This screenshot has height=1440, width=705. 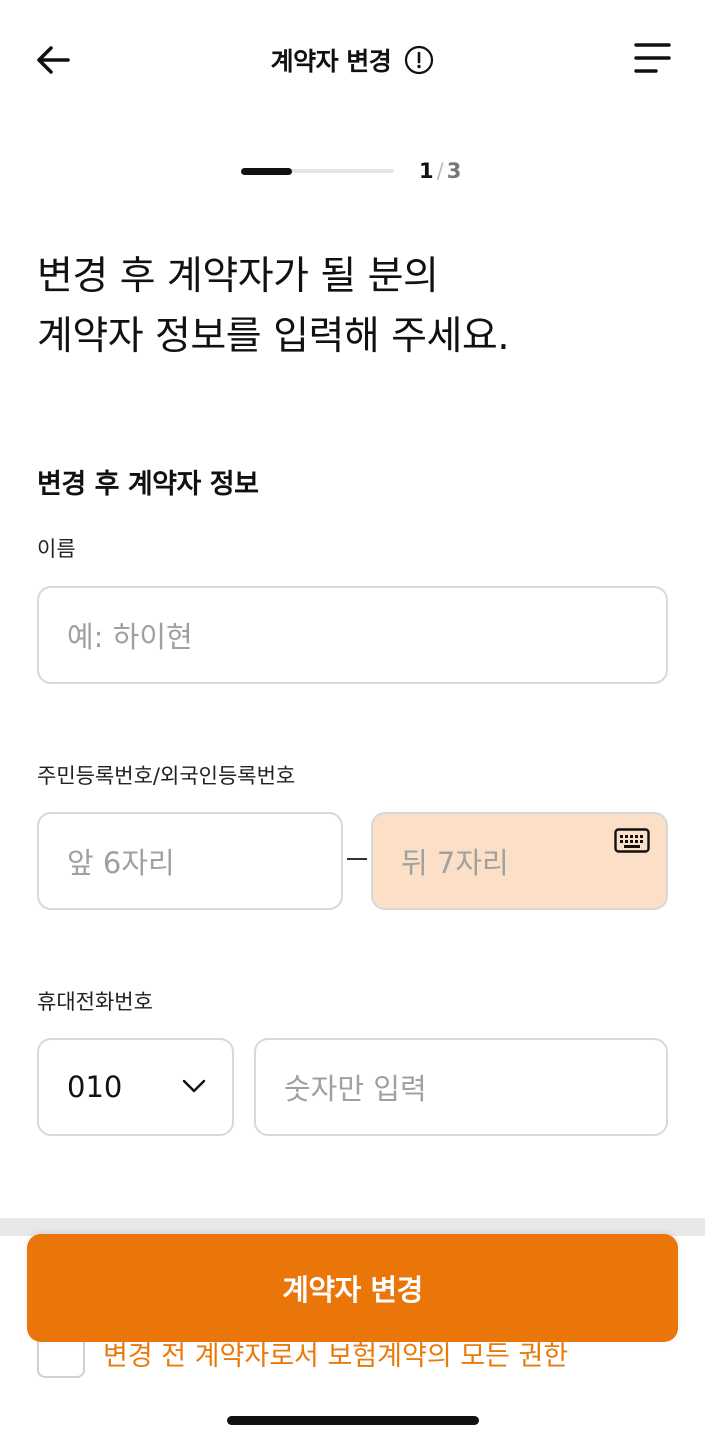 I want to click on rrn-front-input: 앞 6자리, so click(x=190, y=861).